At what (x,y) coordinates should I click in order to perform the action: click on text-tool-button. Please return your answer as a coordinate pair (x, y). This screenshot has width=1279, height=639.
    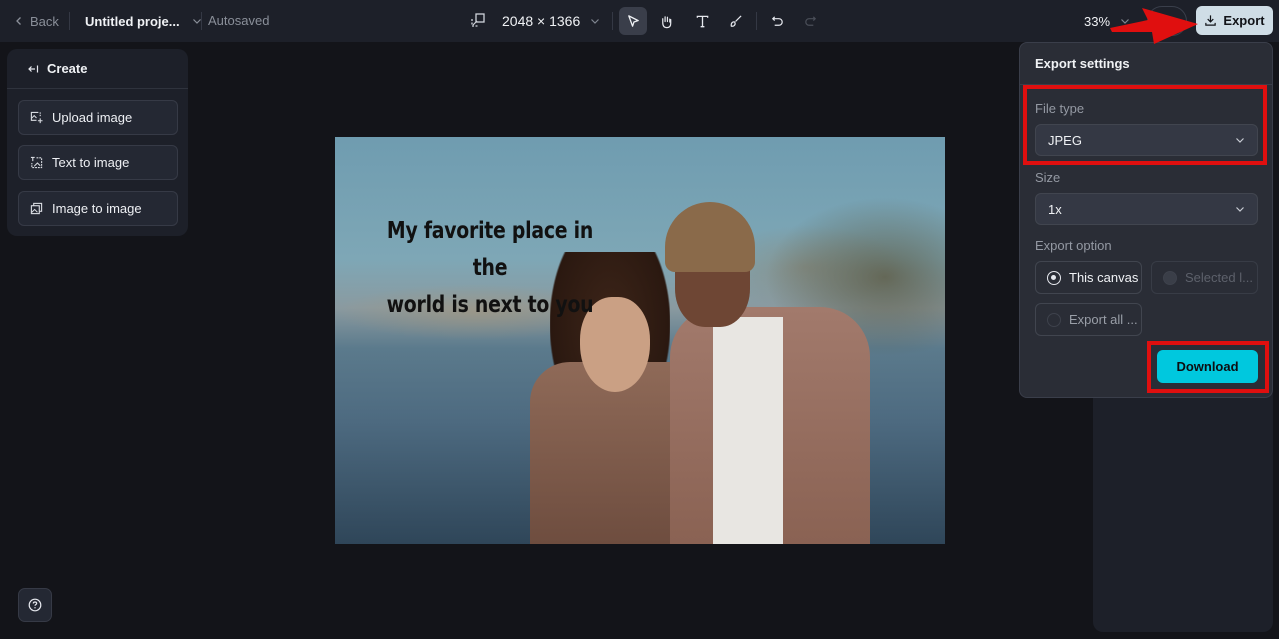
    Looking at the image, I should click on (702, 21).